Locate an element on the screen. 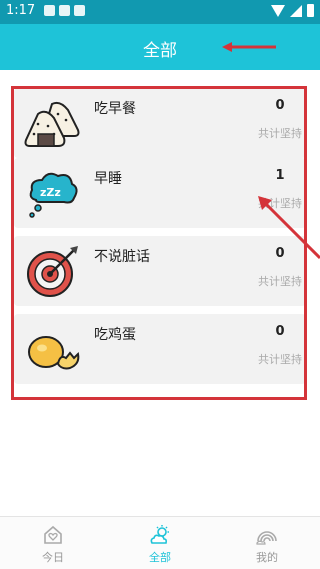 The width and height of the screenshot is (320, 569). tab-label: 今日 is located at coordinates (53, 557).